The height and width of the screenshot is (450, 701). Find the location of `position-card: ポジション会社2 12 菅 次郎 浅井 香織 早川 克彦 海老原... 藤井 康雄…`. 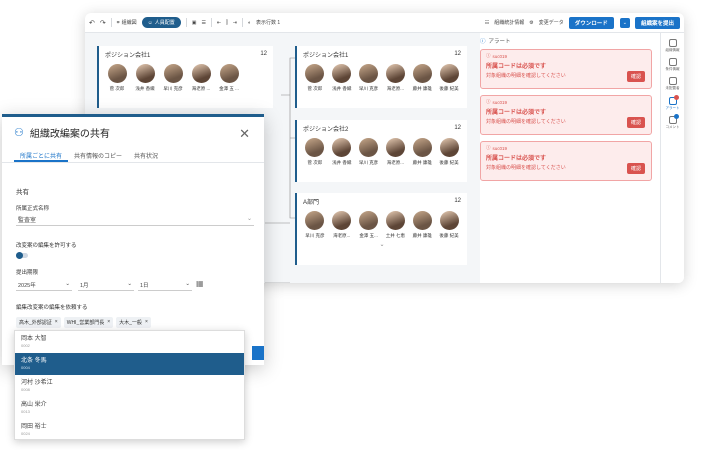

position-card: ポジション会社2 12 菅 次郎 浅井 香織 早川 克彦 海老原... 藤井 康雄… is located at coordinates (381, 151).